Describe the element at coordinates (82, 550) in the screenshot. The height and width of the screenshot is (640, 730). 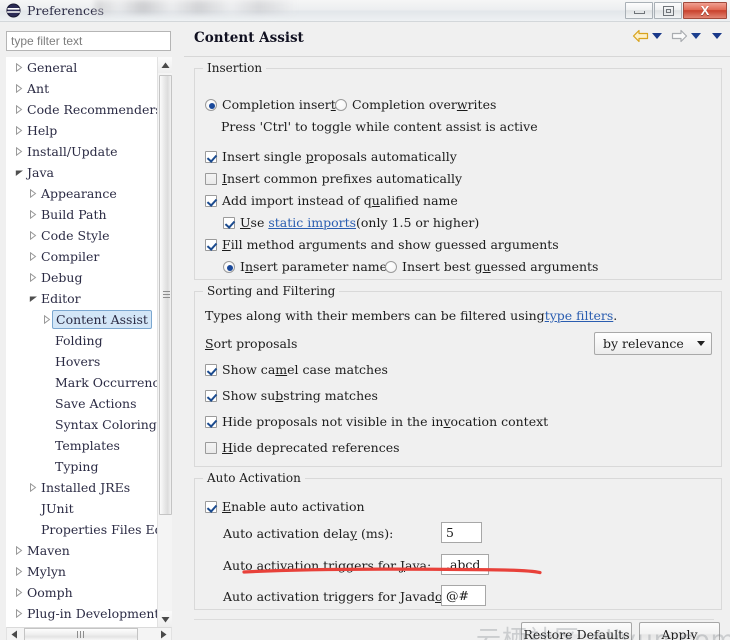
I see `tree-item-maven: Maven` at that location.